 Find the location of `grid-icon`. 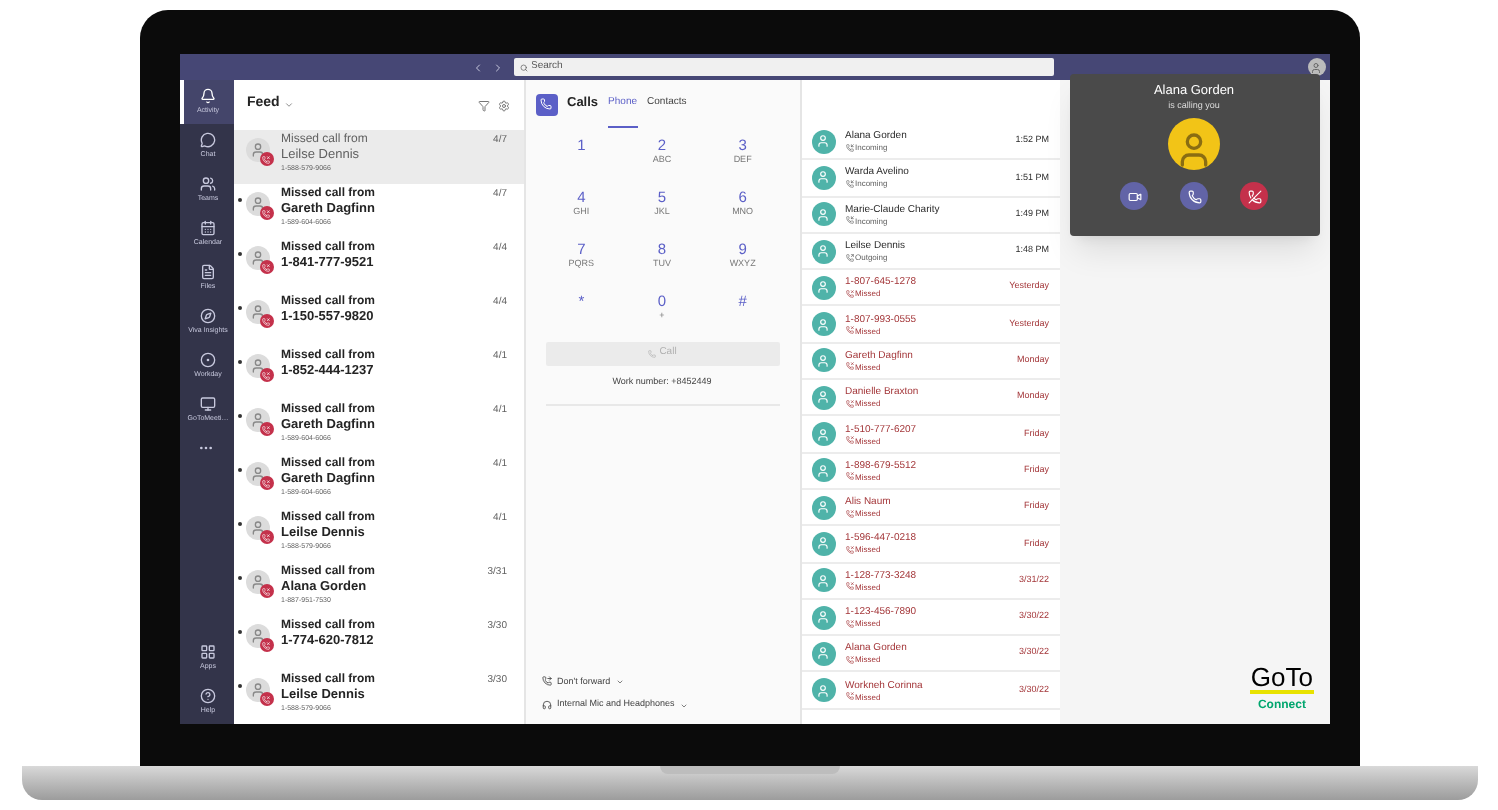

grid-icon is located at coordinates (208, 652).